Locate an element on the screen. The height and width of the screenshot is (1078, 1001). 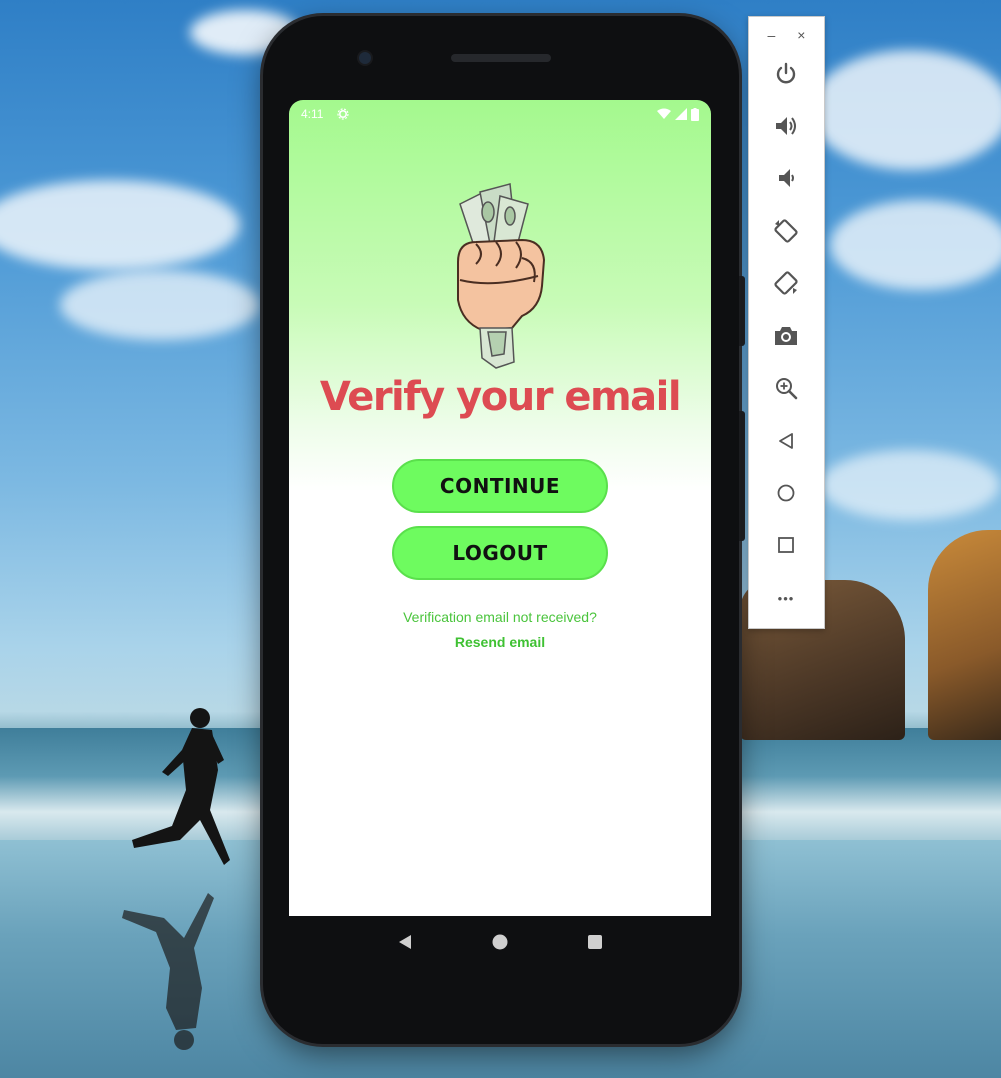
verification-hint-text: Verification email not received? is located at coordinates (500, 617).